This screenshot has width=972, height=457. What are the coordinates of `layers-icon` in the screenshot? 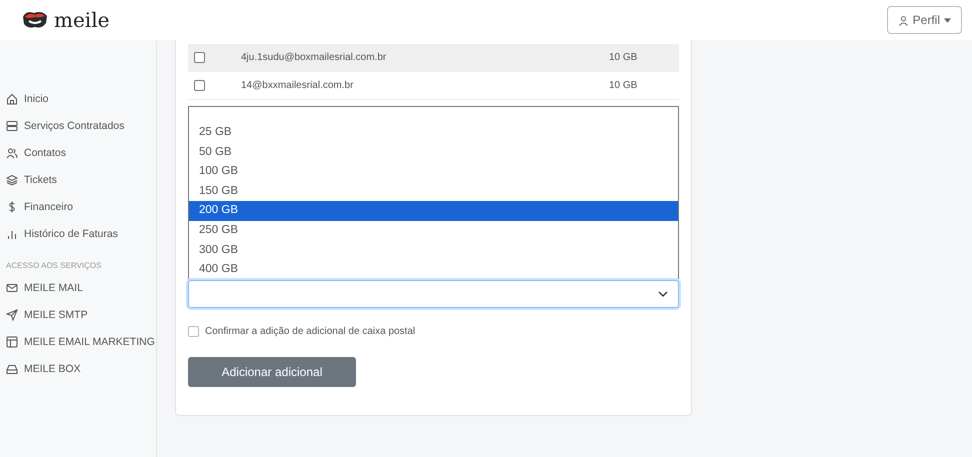 It's located at (12, 180).